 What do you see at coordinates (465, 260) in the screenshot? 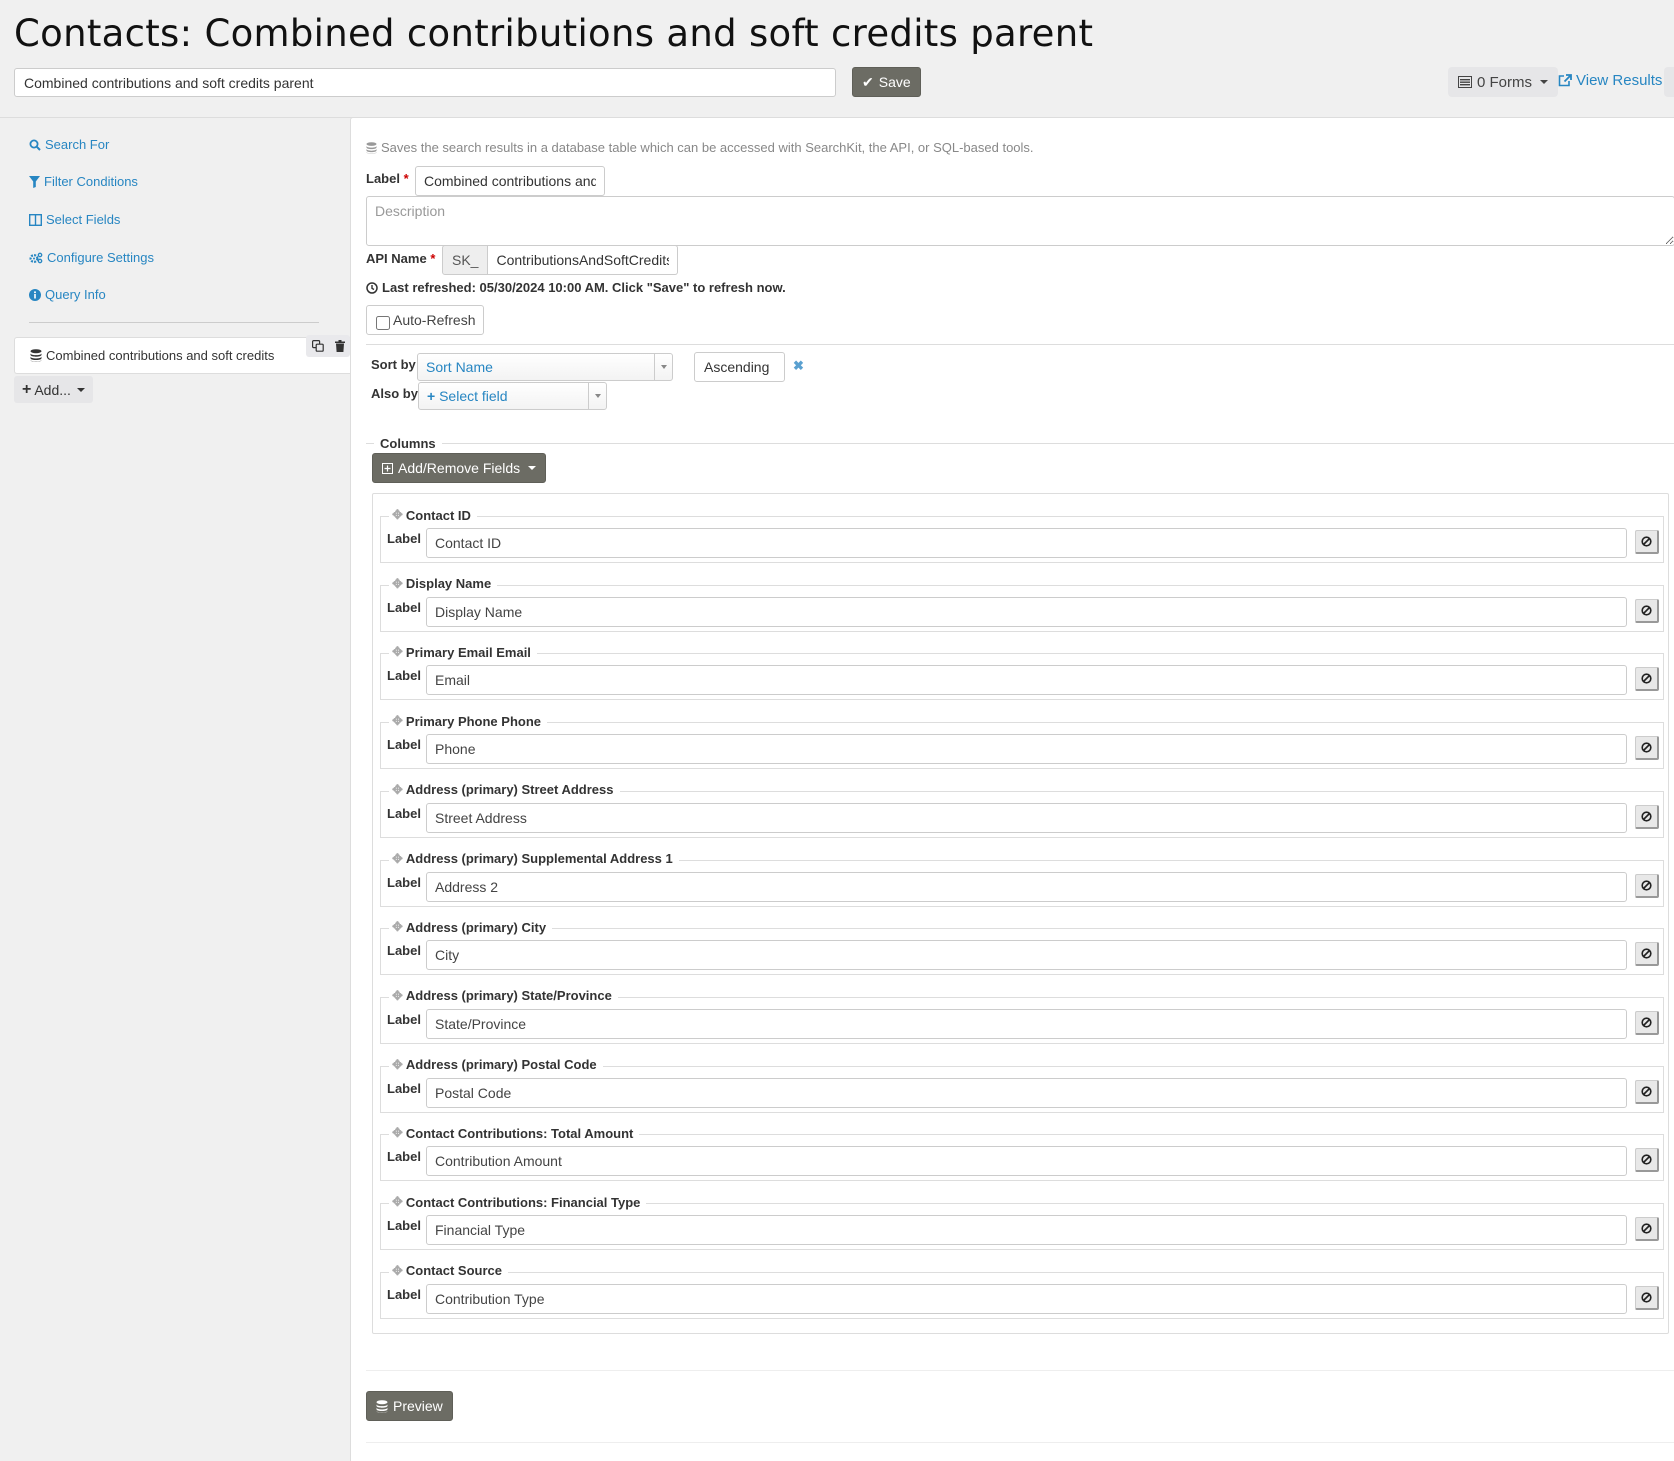
I see `api-name-prefix: SK_` at bounding box center [465, 260].